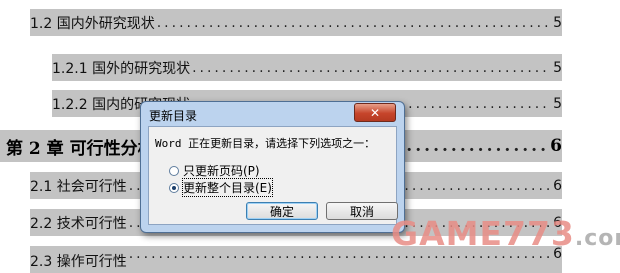  Describe the element at coordinates (78, 262) in the screenshot. I see `toc-entry-title: 2.3 操作可行性` at that location.